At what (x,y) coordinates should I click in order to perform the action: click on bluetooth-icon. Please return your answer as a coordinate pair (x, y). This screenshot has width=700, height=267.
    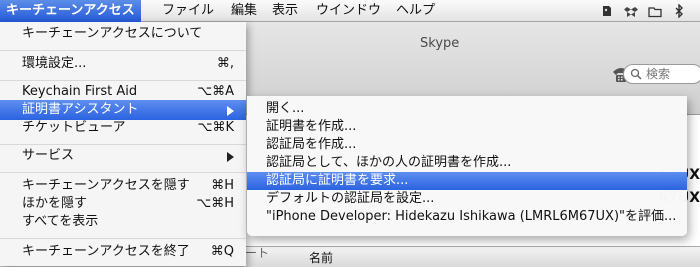
    Looking at the image, I should click on (679, 11).